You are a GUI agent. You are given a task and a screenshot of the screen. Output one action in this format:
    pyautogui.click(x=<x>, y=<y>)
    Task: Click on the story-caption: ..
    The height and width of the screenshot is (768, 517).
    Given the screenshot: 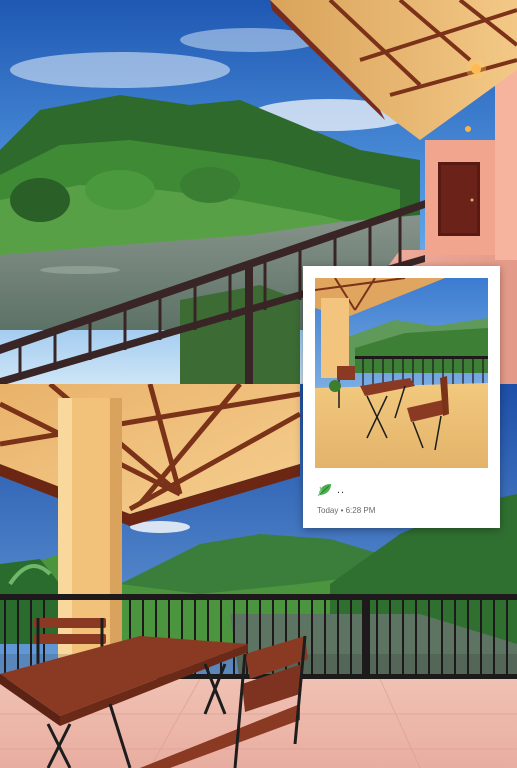 What is the action you would take?
    pyautogui.click(x=341, y=490)
    